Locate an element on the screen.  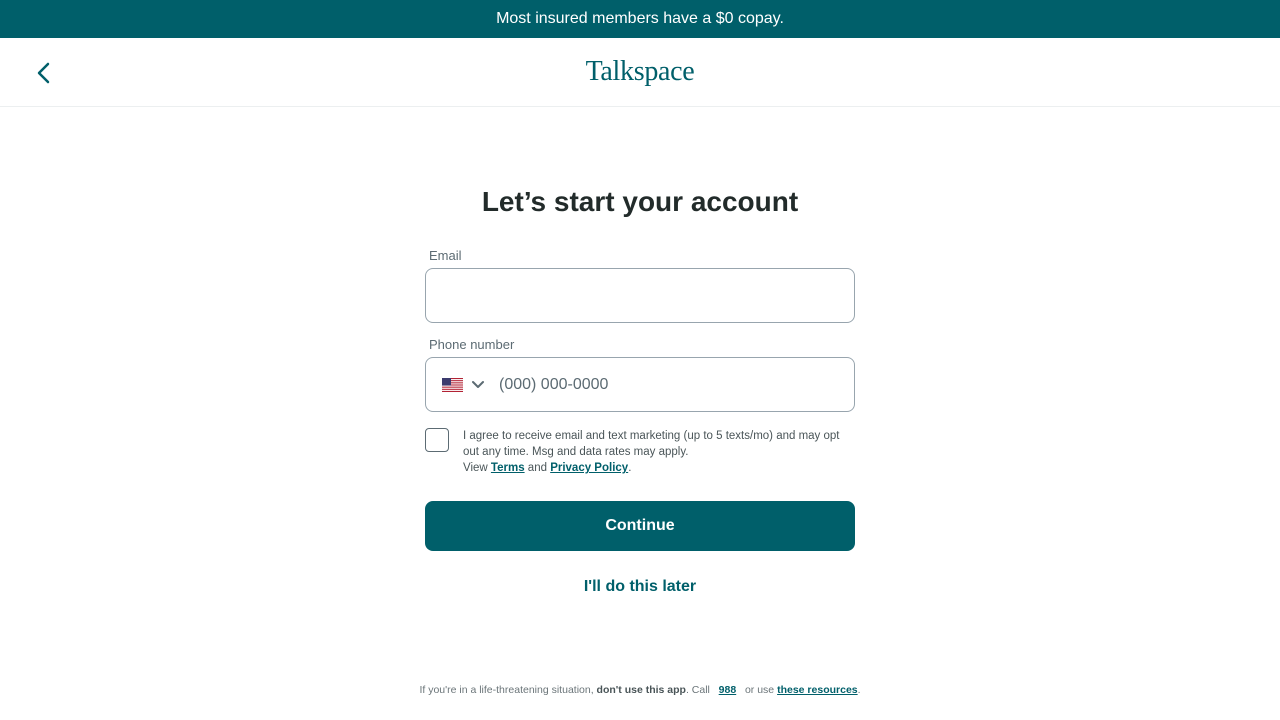
email-field-box is located at coordinates (640, 295).